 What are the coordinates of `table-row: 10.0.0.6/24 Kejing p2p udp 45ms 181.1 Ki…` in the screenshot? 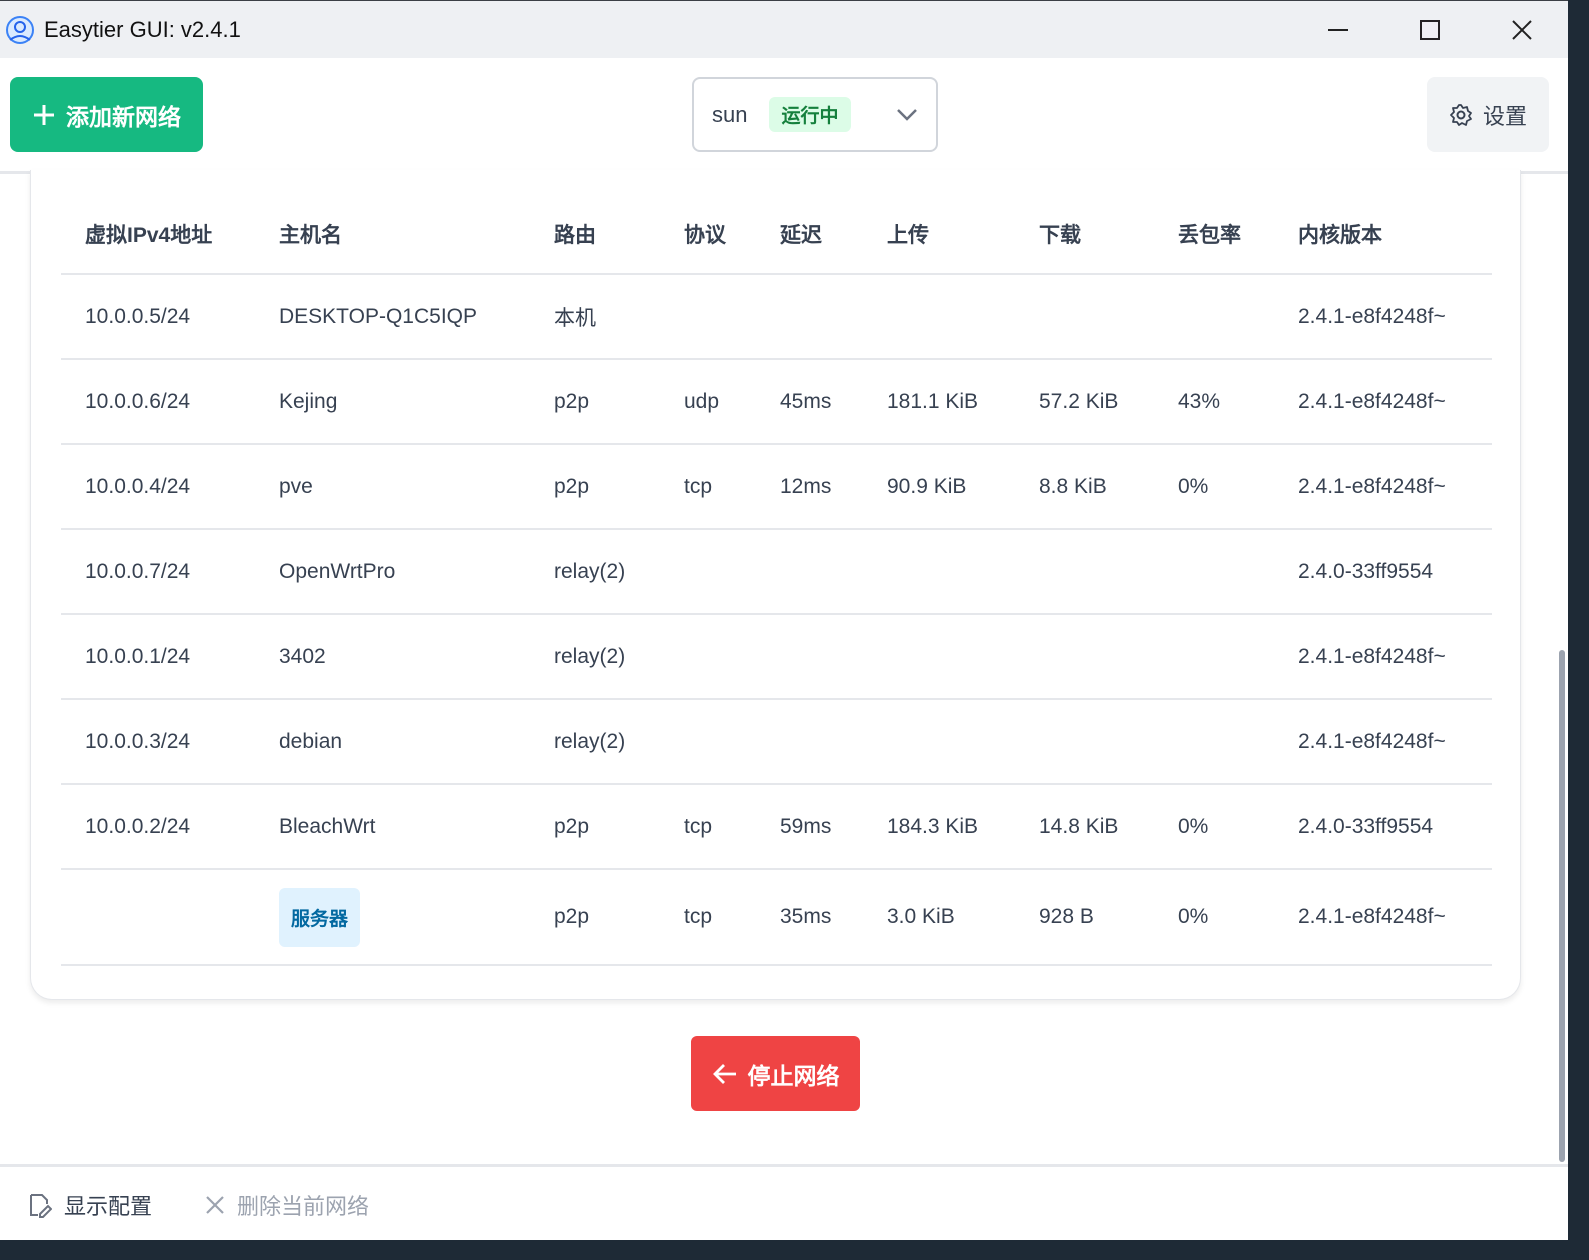 It's located at (776, 402).